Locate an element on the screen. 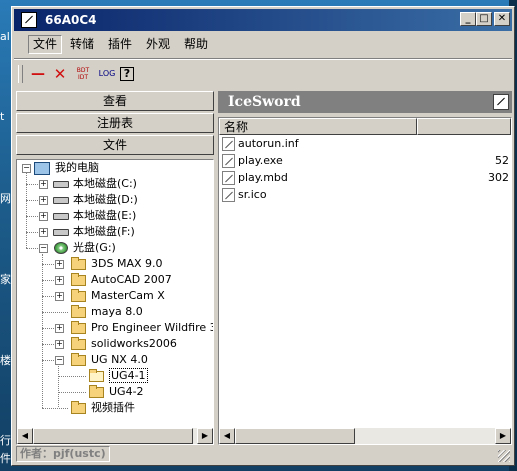  close-button: ✕ is located at coordinates (502, 19).